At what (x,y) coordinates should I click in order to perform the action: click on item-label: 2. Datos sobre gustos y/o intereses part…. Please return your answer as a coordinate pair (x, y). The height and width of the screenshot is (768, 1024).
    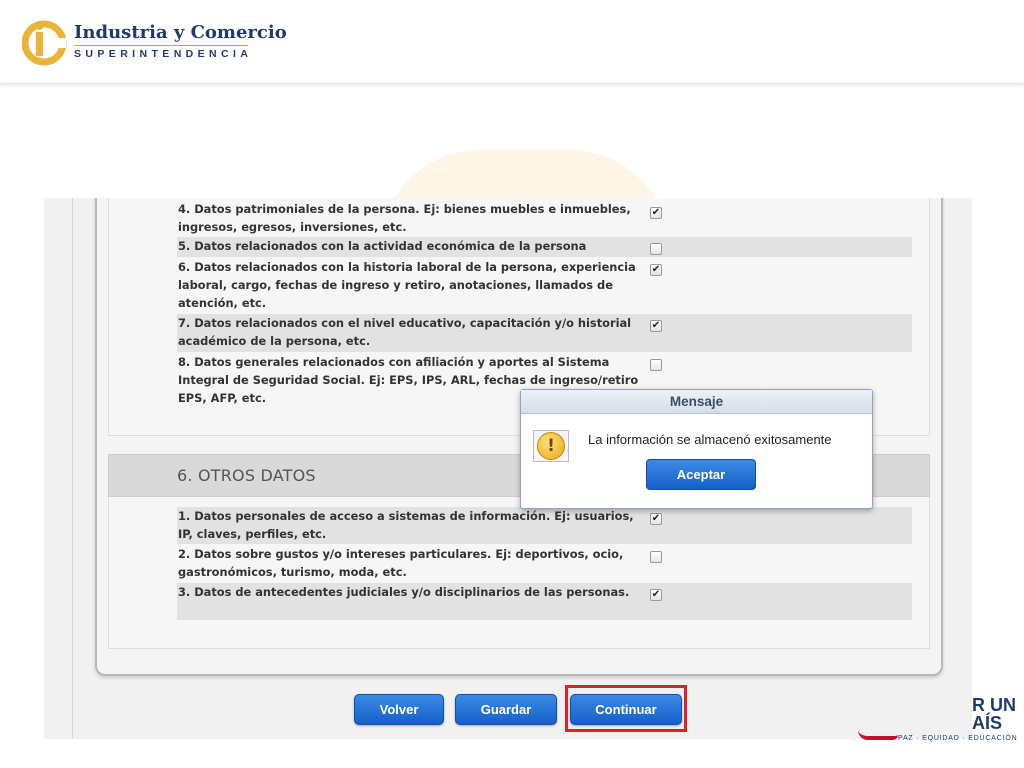
    Looking at the image, I should click on (401, 563).